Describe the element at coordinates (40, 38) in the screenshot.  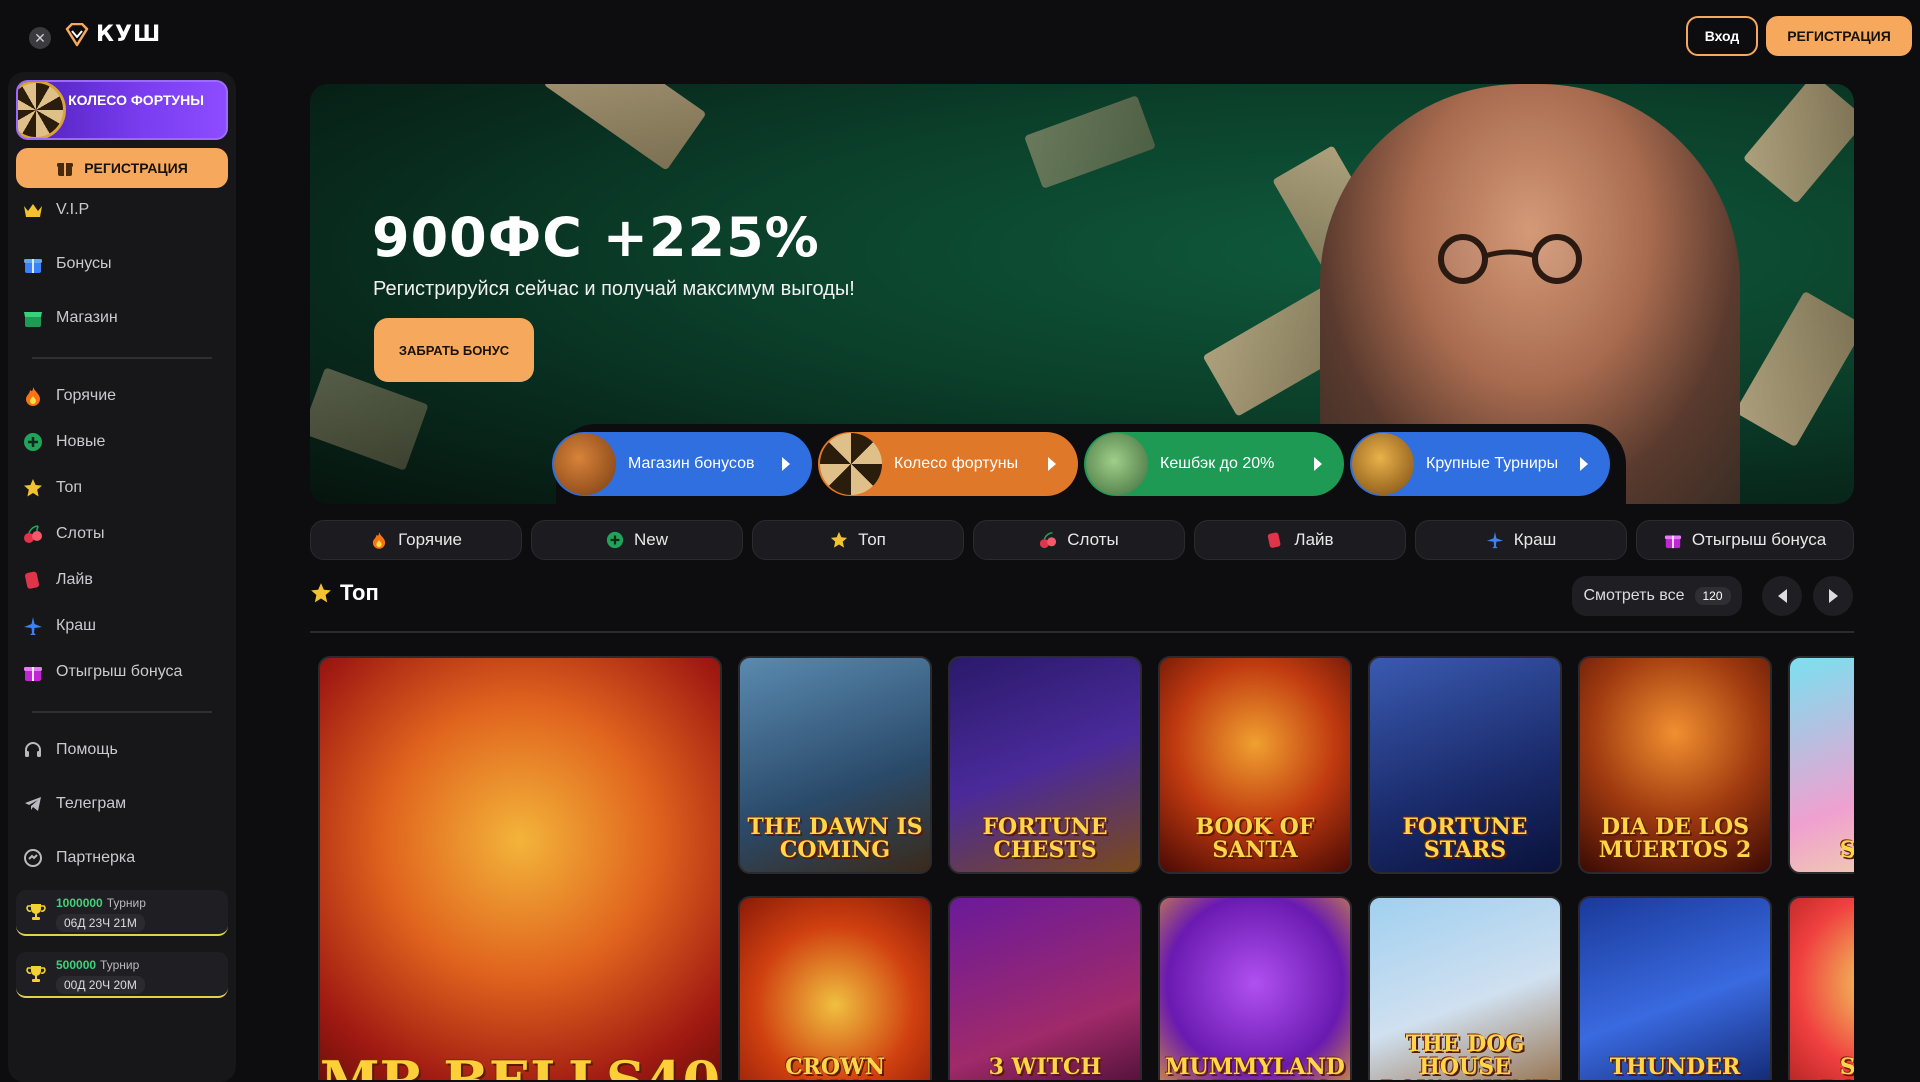
I see `close-icon: ✕` at that location.